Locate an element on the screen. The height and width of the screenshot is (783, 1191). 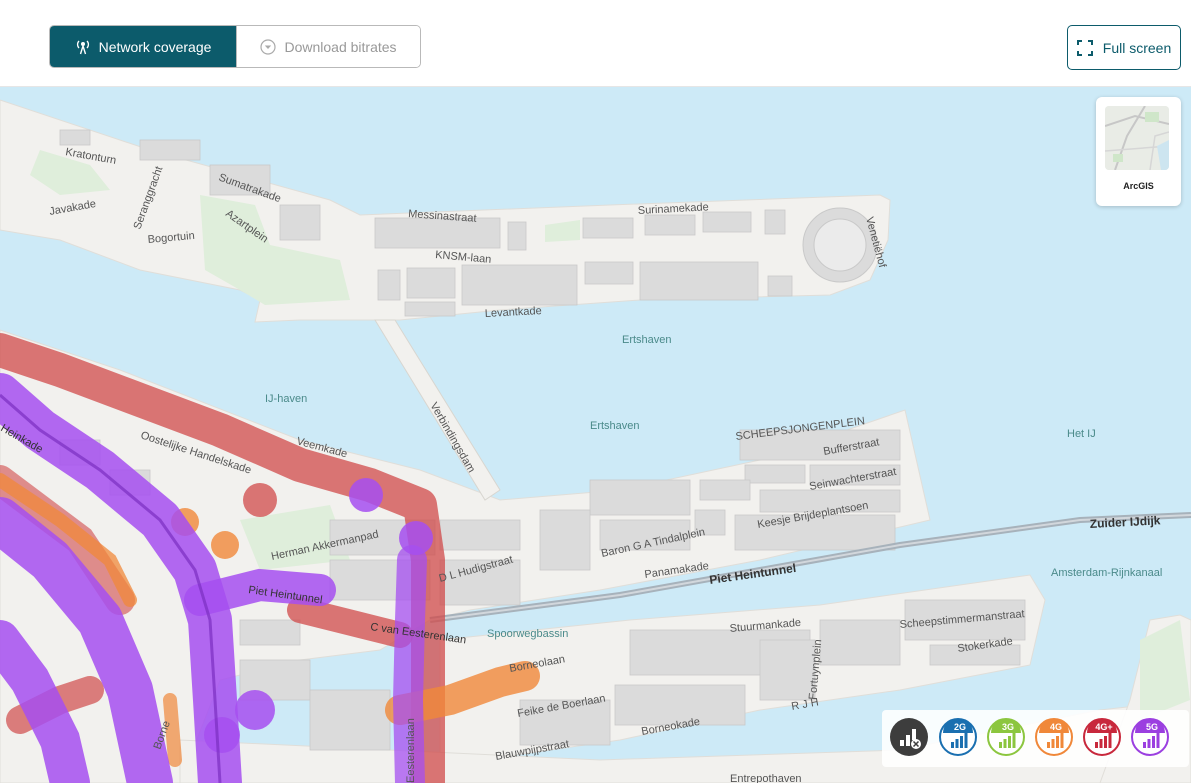
network-coverage-label: Network coverage is located at coordinates (155, 46).